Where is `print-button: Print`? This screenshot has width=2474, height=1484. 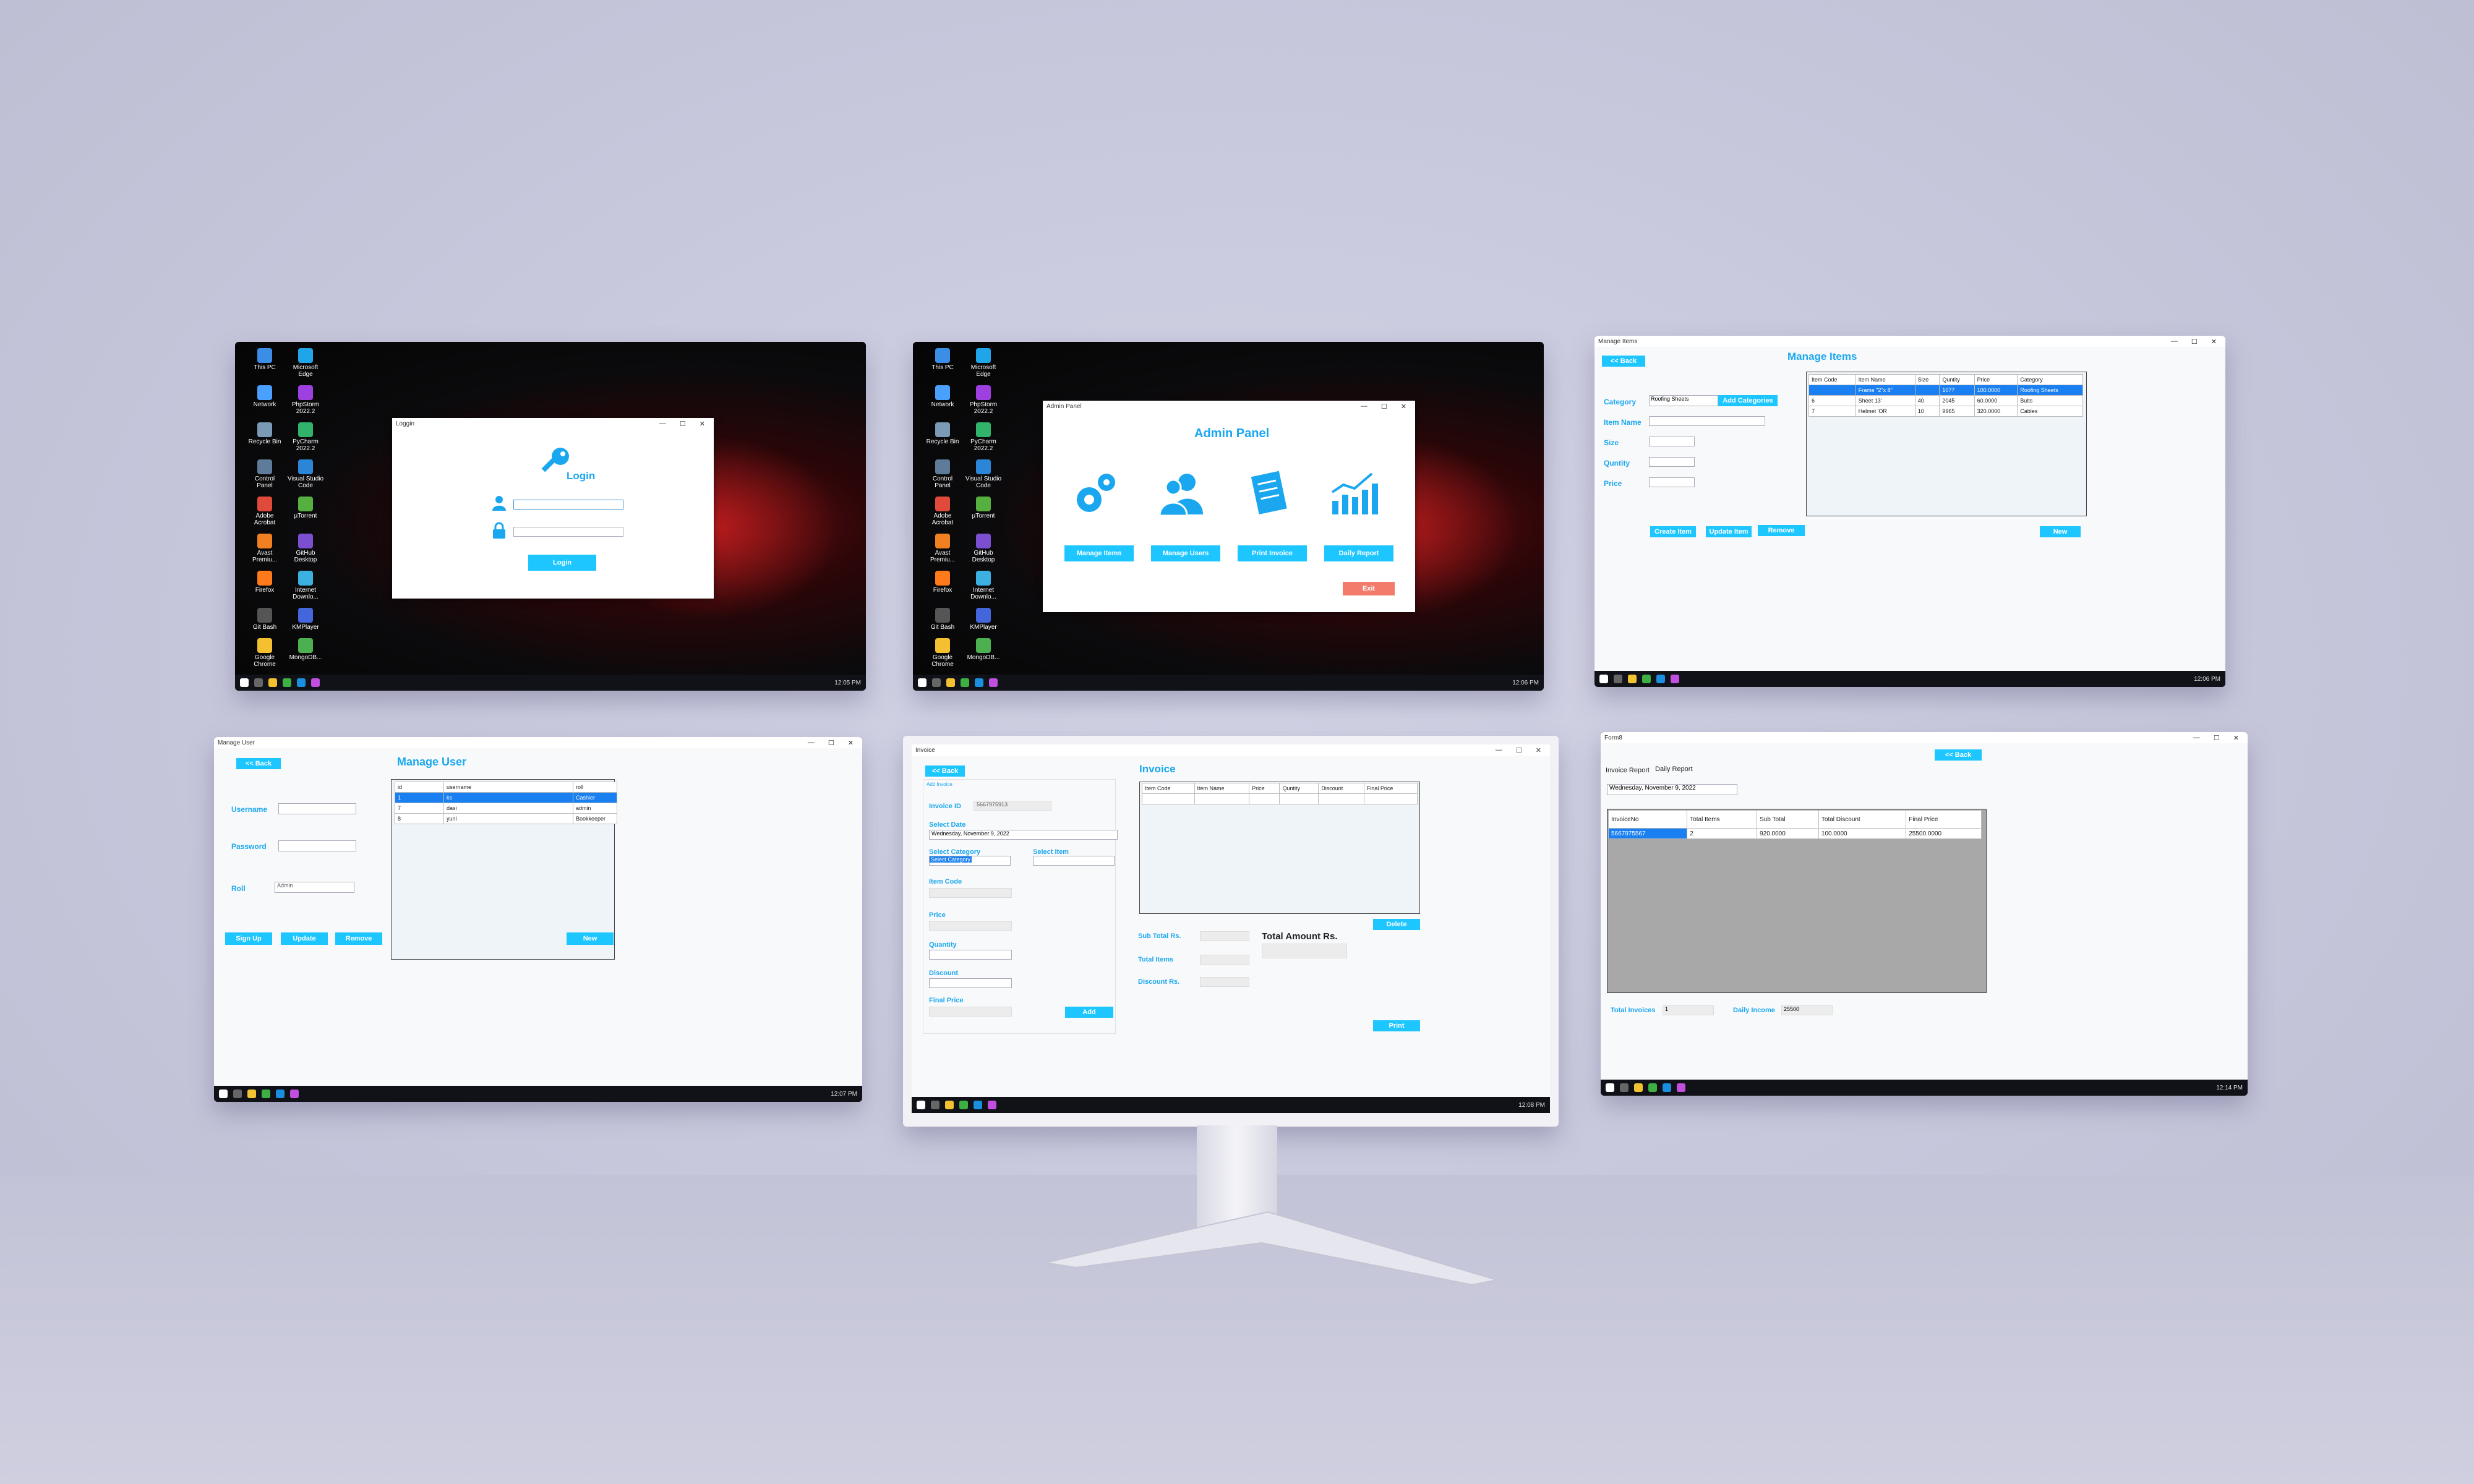 print-button: Print is located at coordinates (1396, 1025).